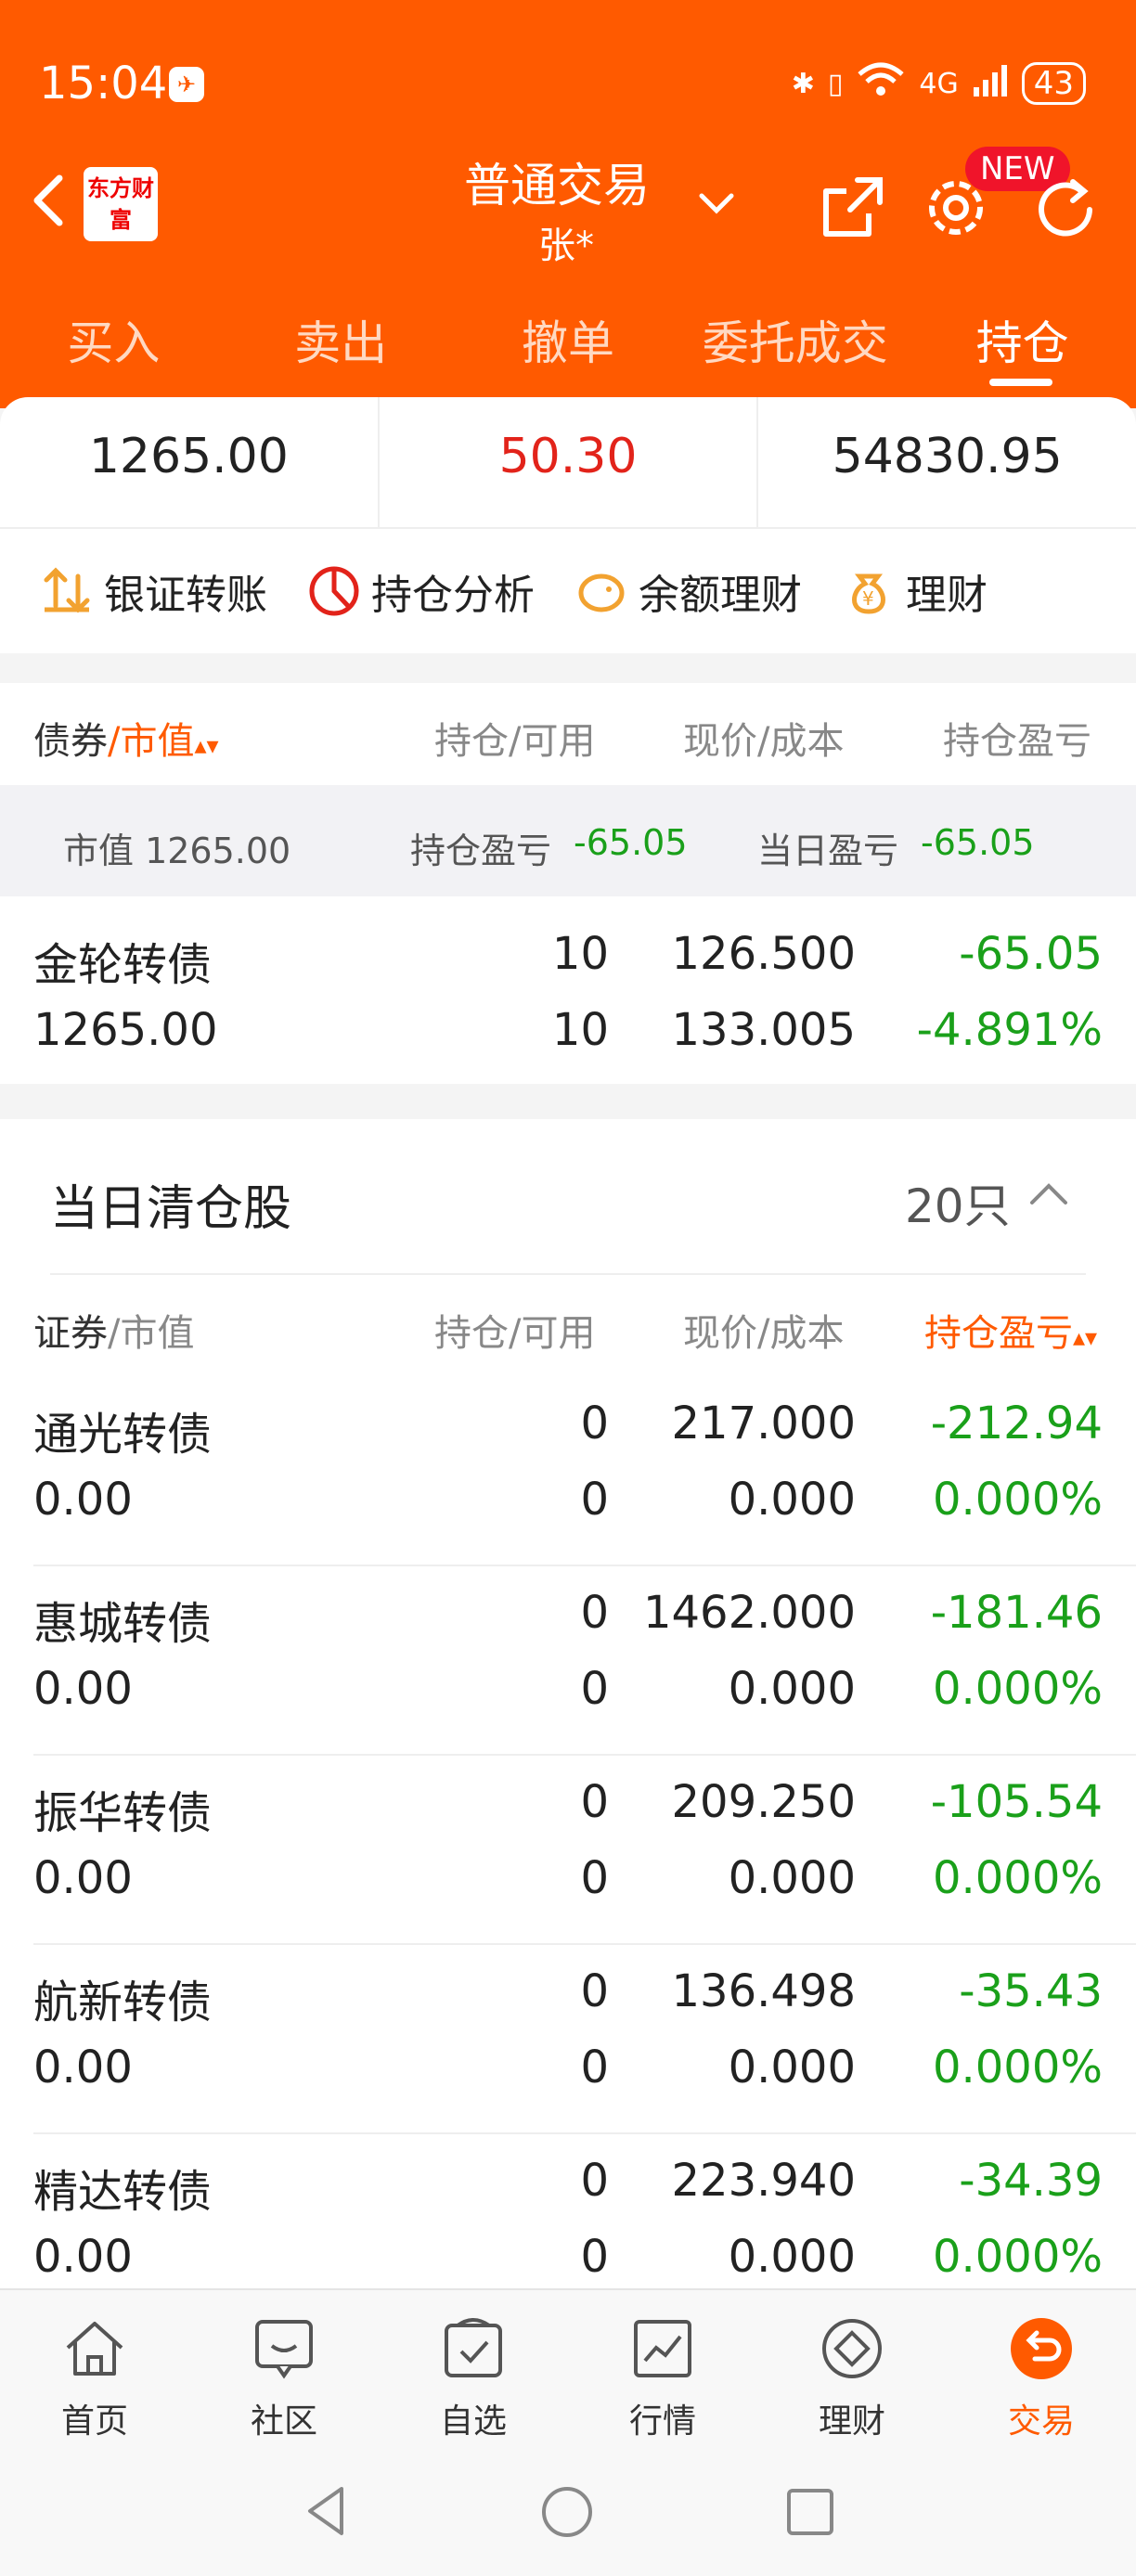 Image resolution: width=1136 pixels, height=2576 pixels. What do you see at coordinates (716, 203) in the screenshot?
I see `chevron-down-icon` at bounding box center [716, 203].